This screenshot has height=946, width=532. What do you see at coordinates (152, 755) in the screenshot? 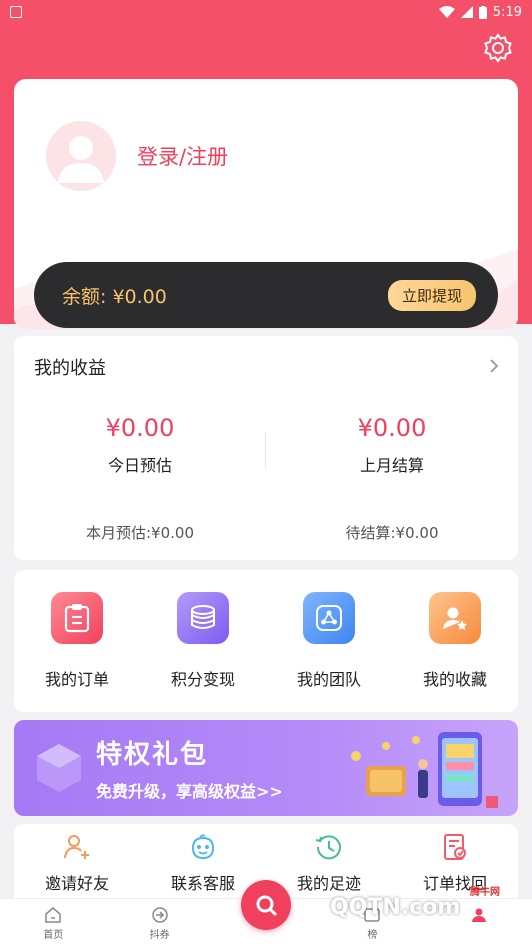
I see `banner-title: 特权礼包` at bounding box center [152, 755].